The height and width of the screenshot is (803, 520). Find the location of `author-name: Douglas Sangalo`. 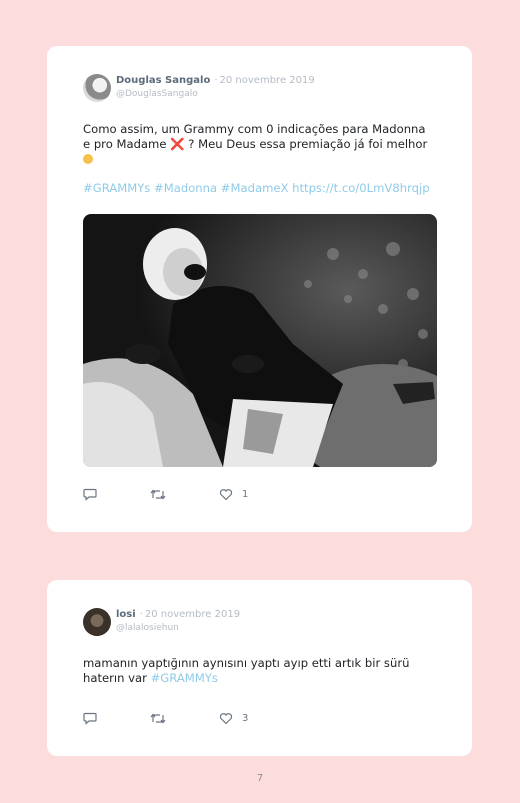

author-name: Douglas Sangalo is located at coordinates (163, 80).